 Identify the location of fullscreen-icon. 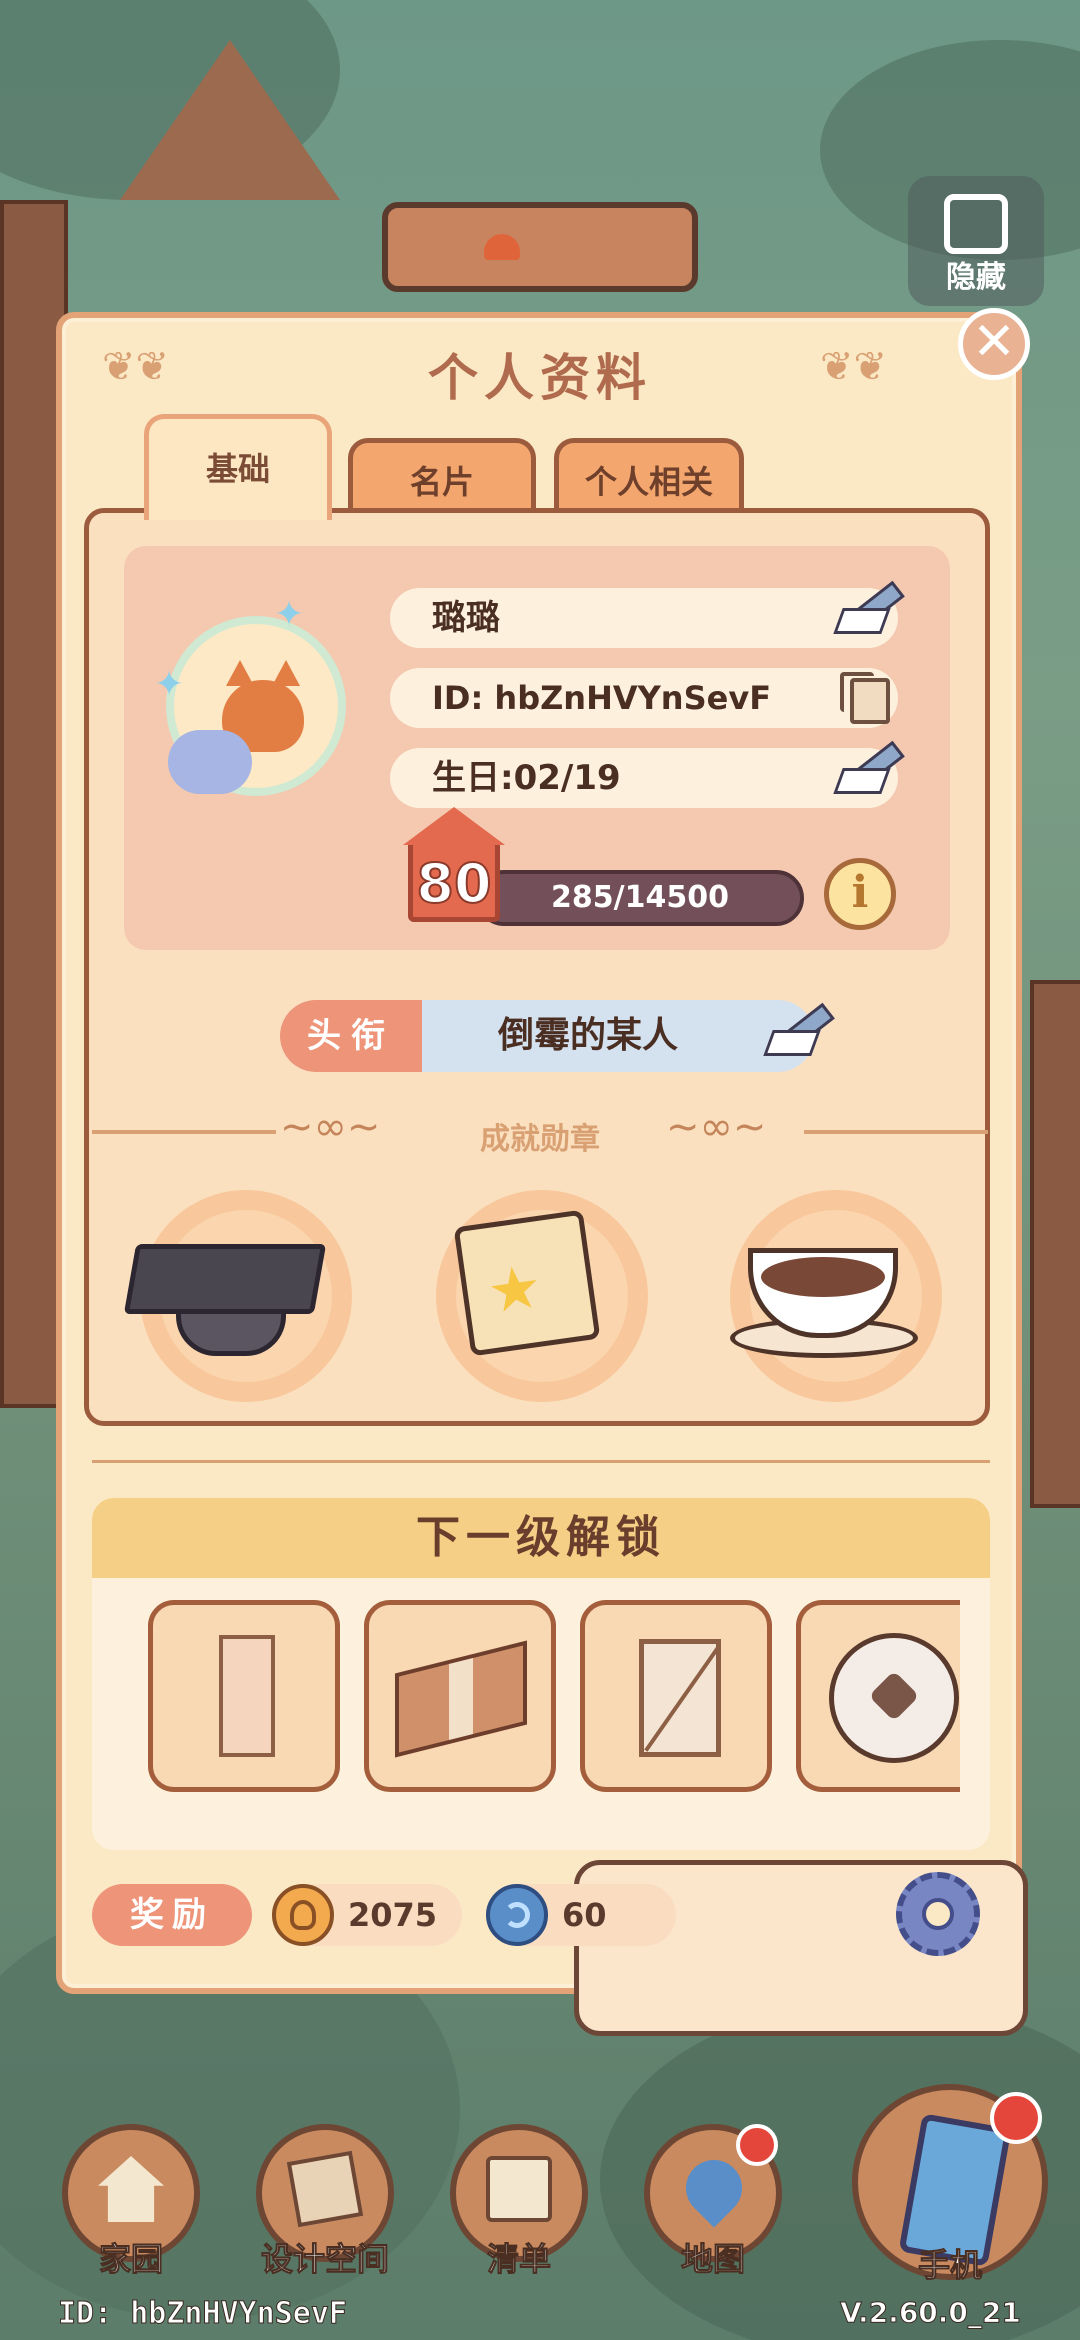
(976, 224).